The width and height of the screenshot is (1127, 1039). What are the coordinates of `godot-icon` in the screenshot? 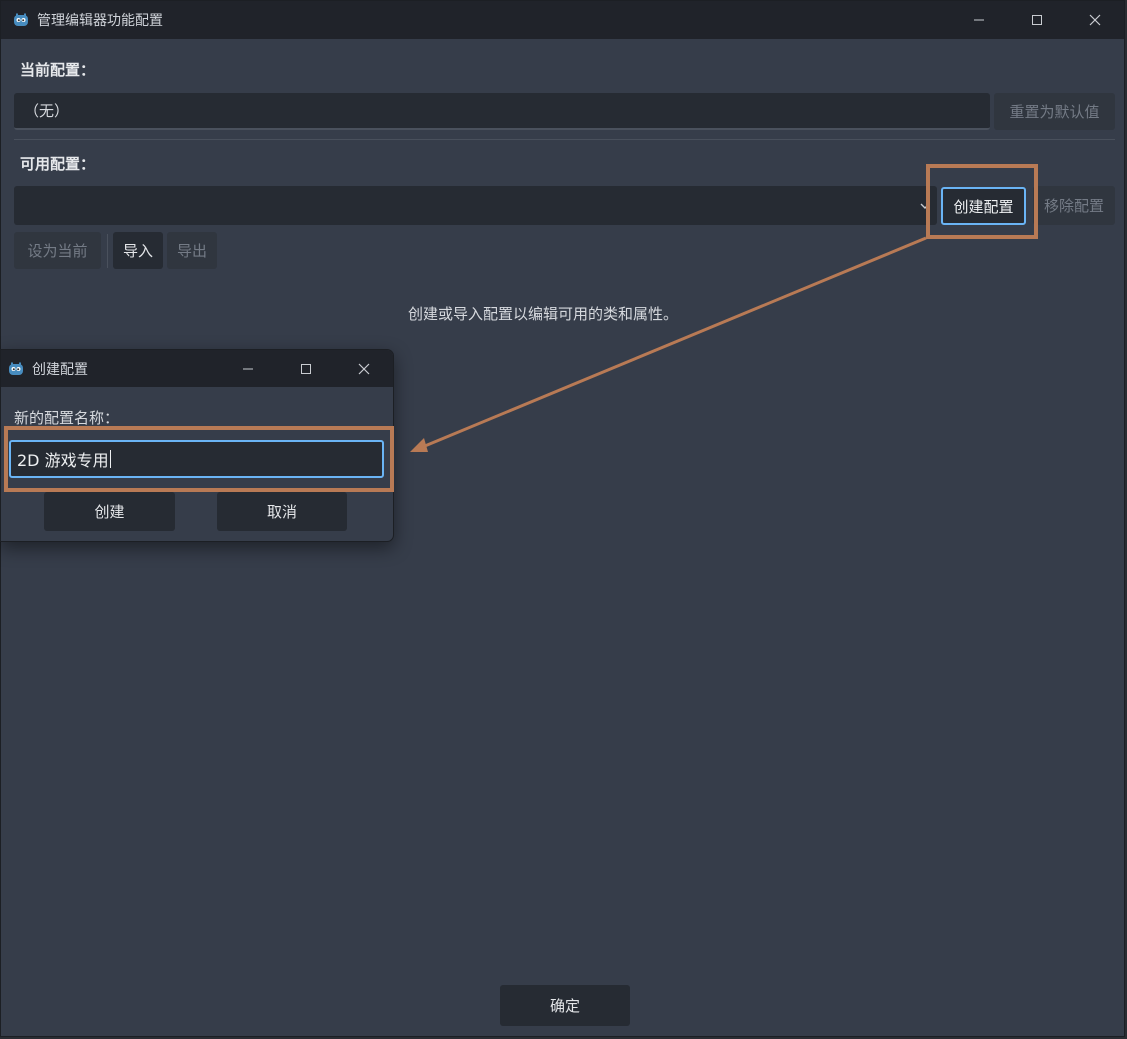 It's located at (16, 369).